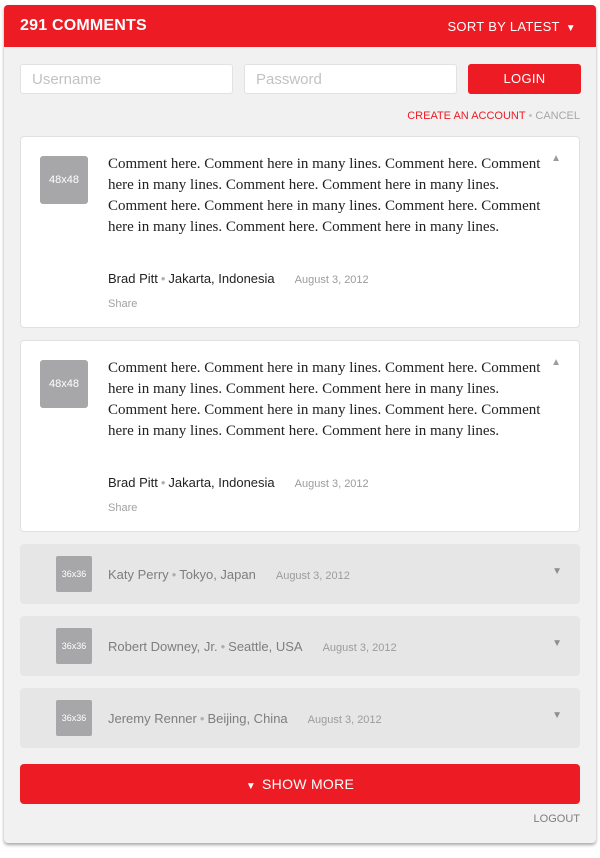 This screenshot has width=600, height=858. I want to click on comment-meta: Katy Perry • Tokyo, Japan August 3, 2012, so click(229, 574).